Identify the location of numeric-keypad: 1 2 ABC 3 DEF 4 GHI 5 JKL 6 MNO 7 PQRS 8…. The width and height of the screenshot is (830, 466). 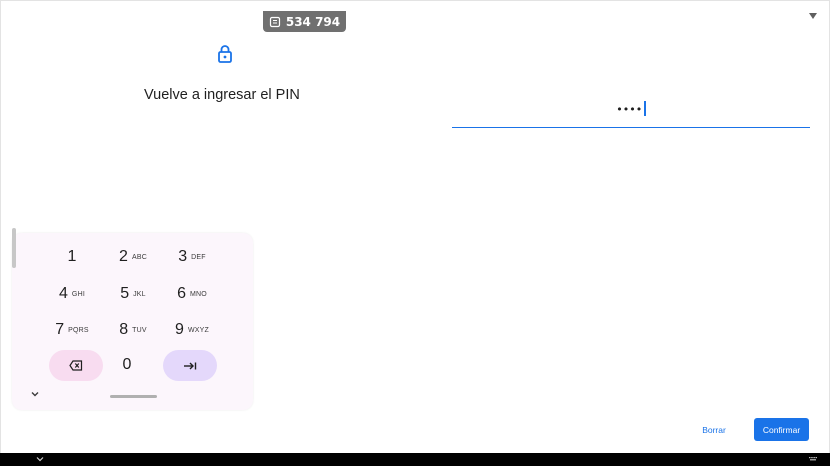
(132, 321).